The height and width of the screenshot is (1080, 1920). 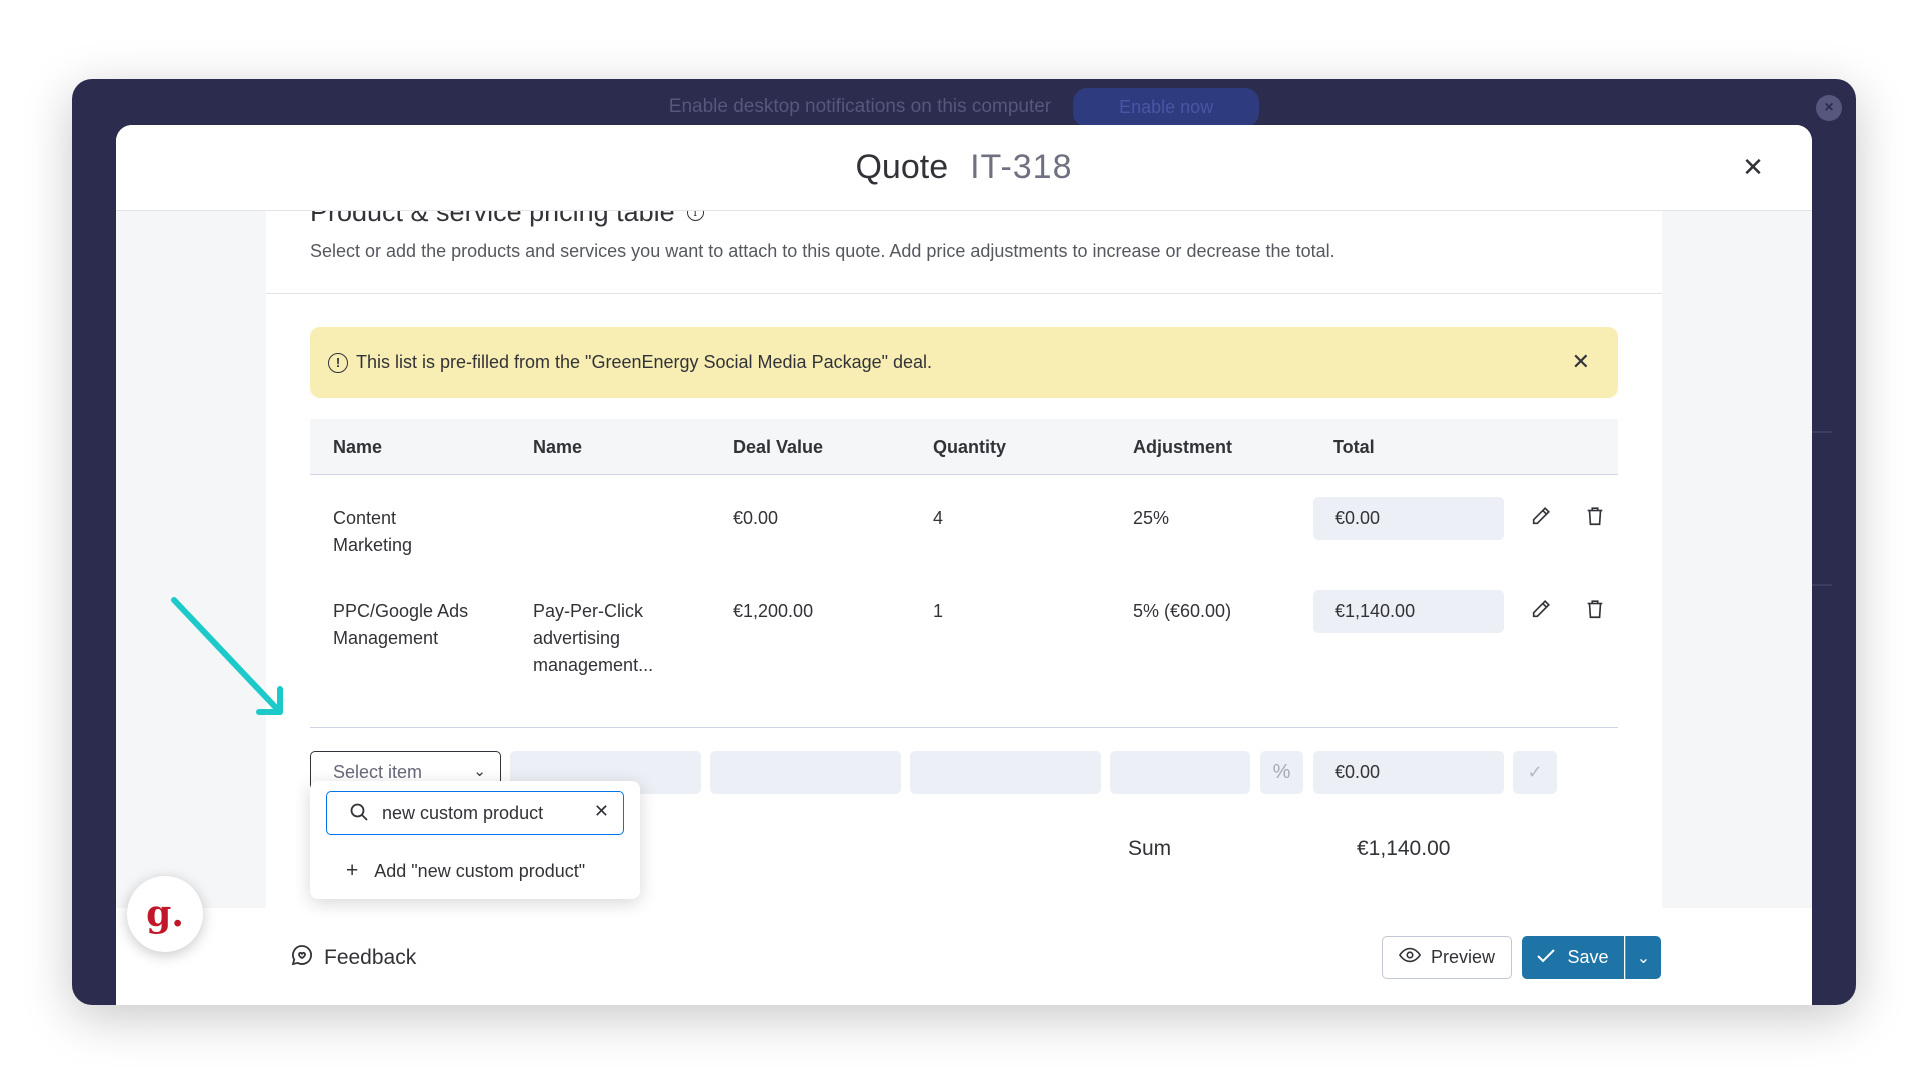 What do you see at coordinates (492, 219) in the screenshot?
I see `section-title-text: Product & service pricing table` at bounding box center [492, 219].